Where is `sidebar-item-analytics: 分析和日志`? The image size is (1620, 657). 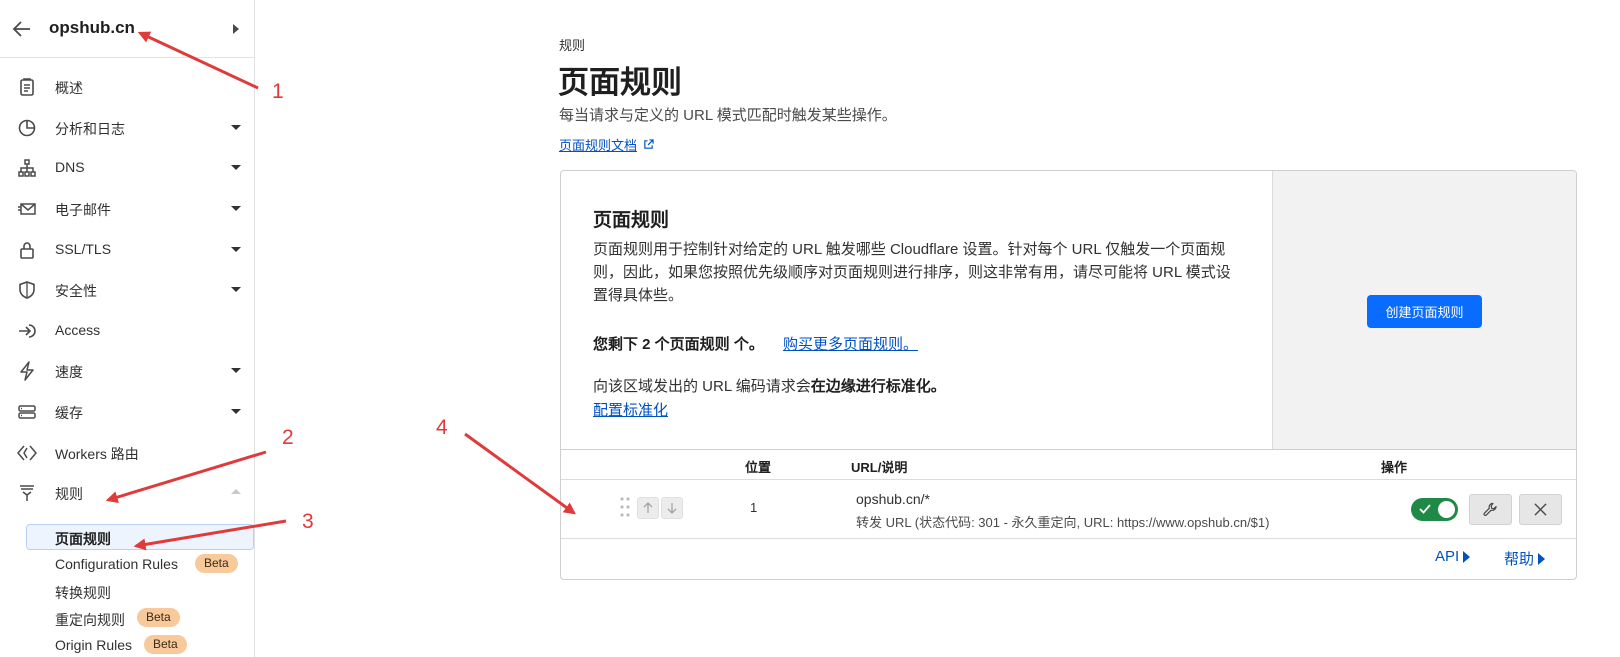
sidebar-item-analytics: 分析和日志 is located at coordinates (127, 127).